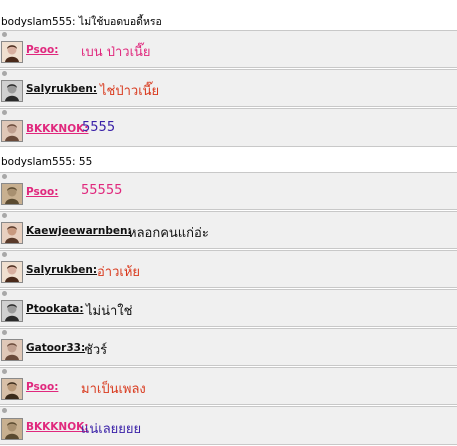 The height and width of the screenshot is (446, 457). What do you see at coordinates (228, 347) in the screenshot?
I see `chat-message-row: Gatoor33: ชัวร์` at bounding box center [228, 347].